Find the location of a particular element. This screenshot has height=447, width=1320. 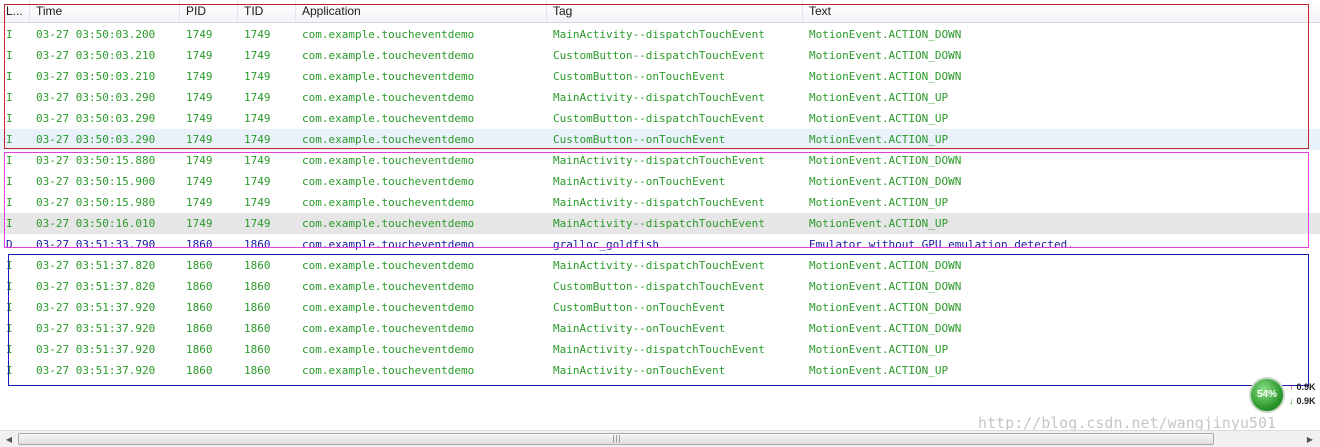

column-header-label: Time is located at coordinates (49, 11).